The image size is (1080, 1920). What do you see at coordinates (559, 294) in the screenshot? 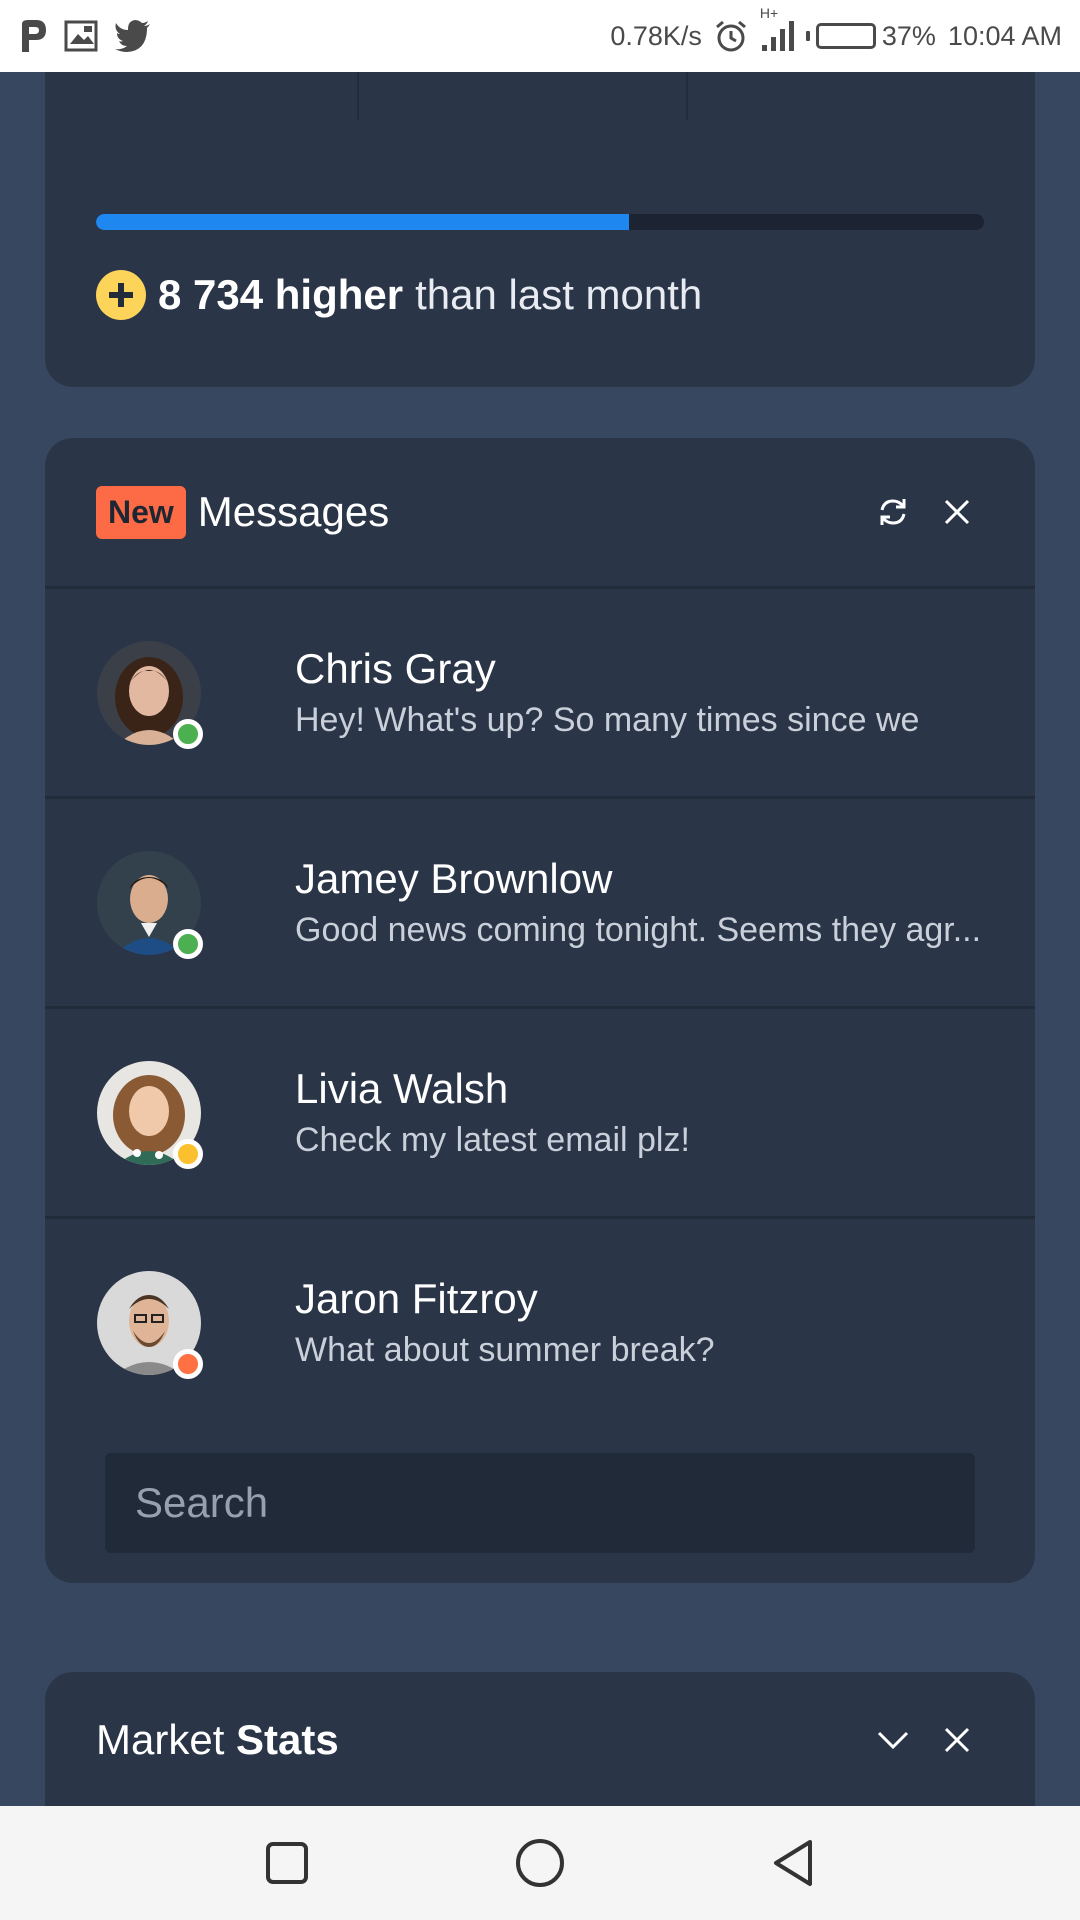
I see `trend-text: than last month` at bounding box center [559, 294].